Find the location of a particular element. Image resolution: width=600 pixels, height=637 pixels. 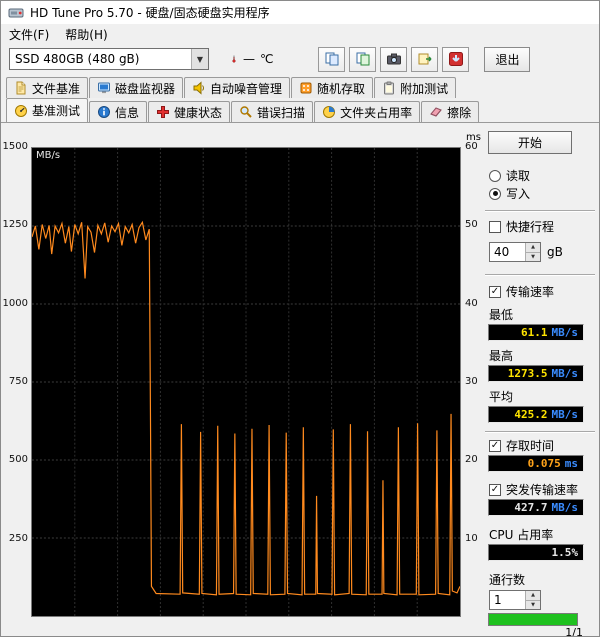

max-value: 1273.5 is located at coordinates (527, 373).